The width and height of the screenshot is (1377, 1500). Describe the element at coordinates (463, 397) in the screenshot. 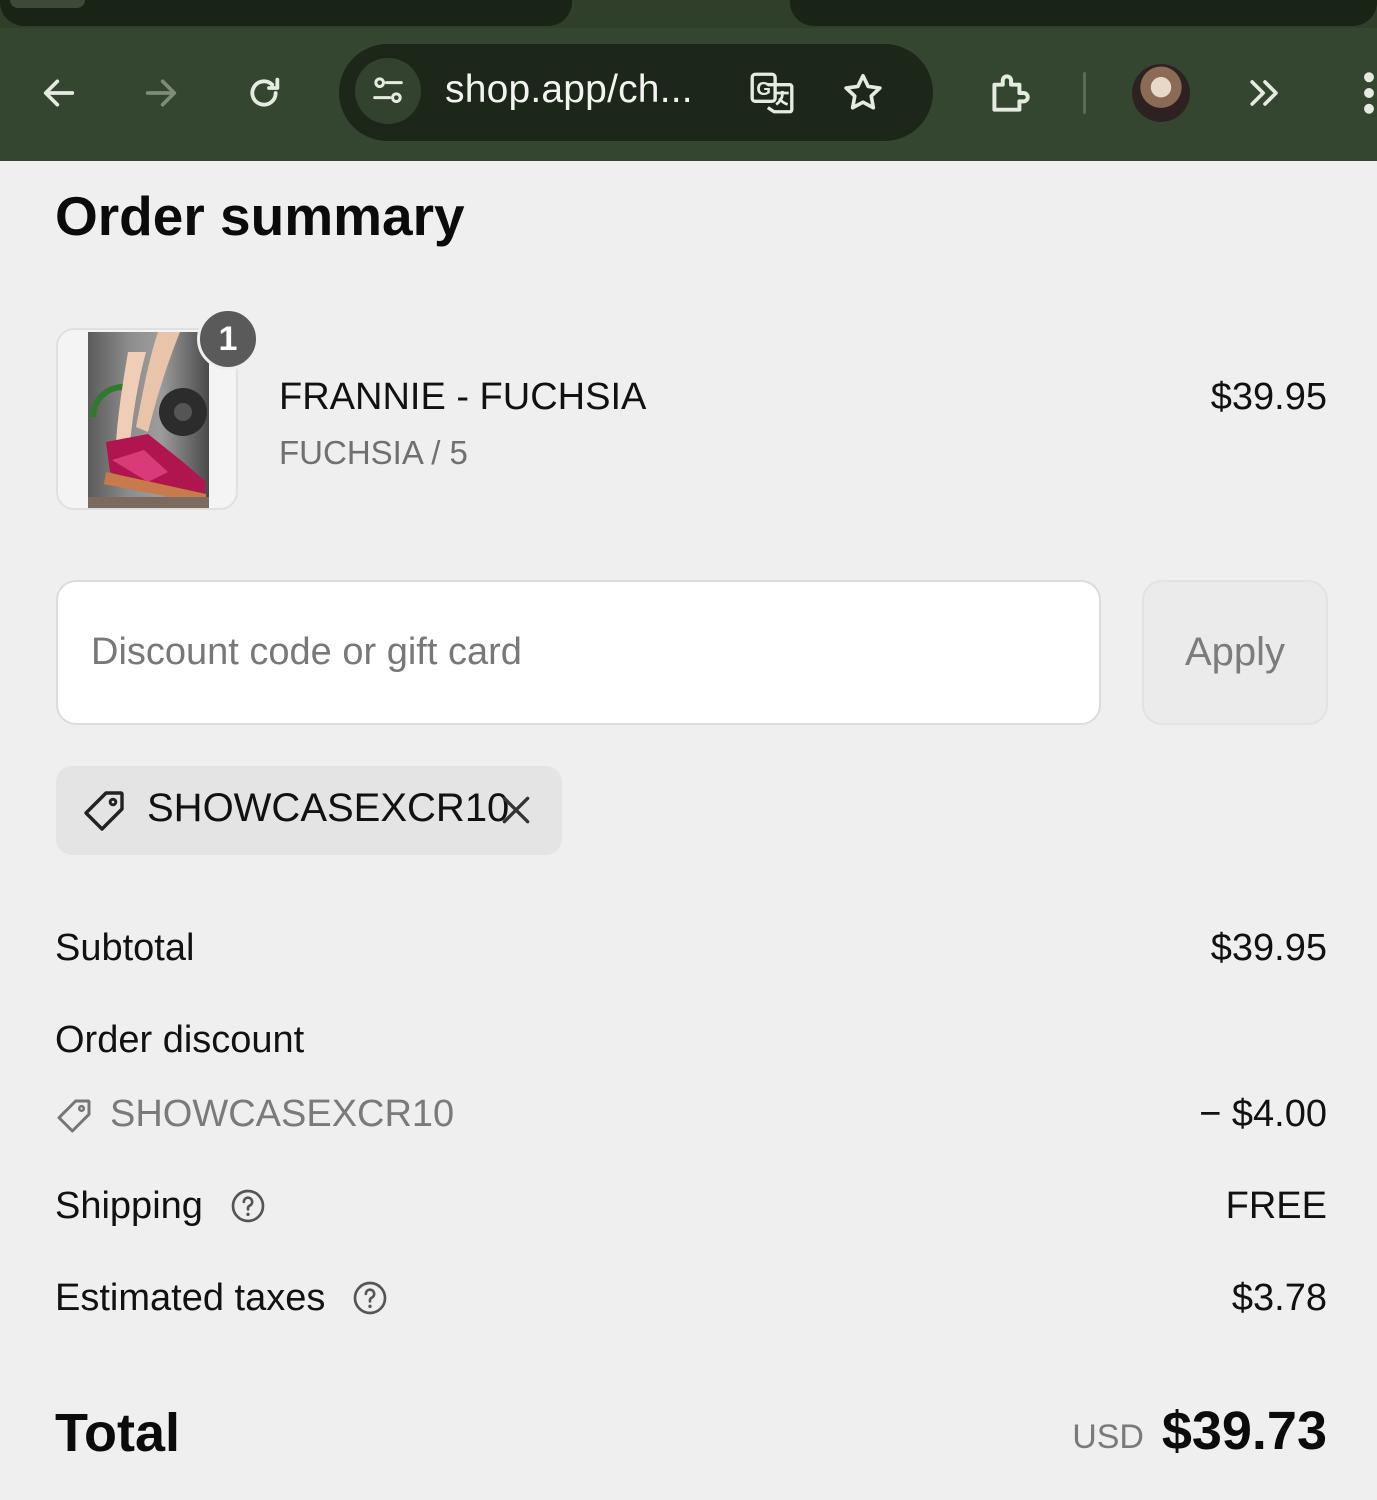

I see `product-name: FRANNIE - FUCHSIA` at that location.